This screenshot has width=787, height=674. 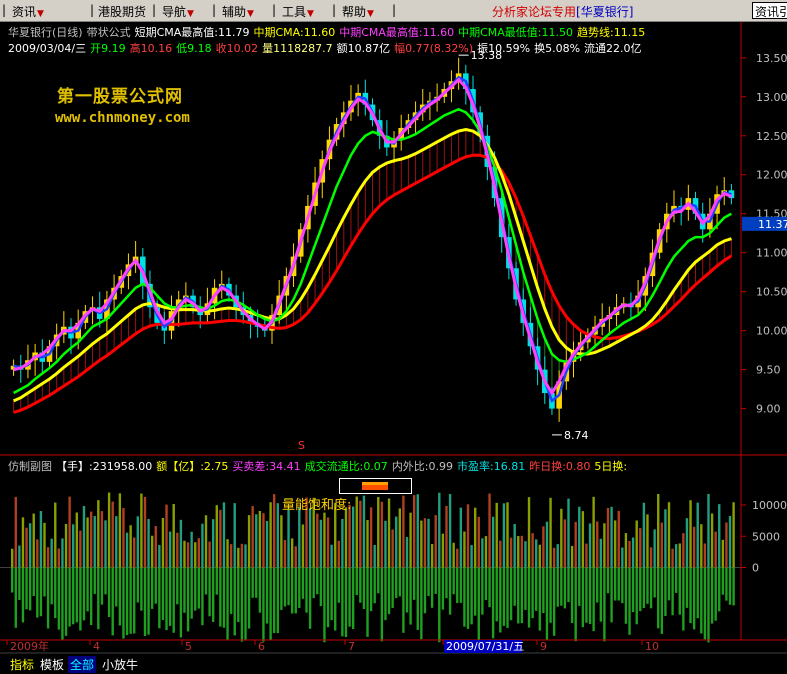 What do you see at coordinates (375, 483) in the screenshot?
I see `saturation-fill-top` at bounding box center [375, 483].